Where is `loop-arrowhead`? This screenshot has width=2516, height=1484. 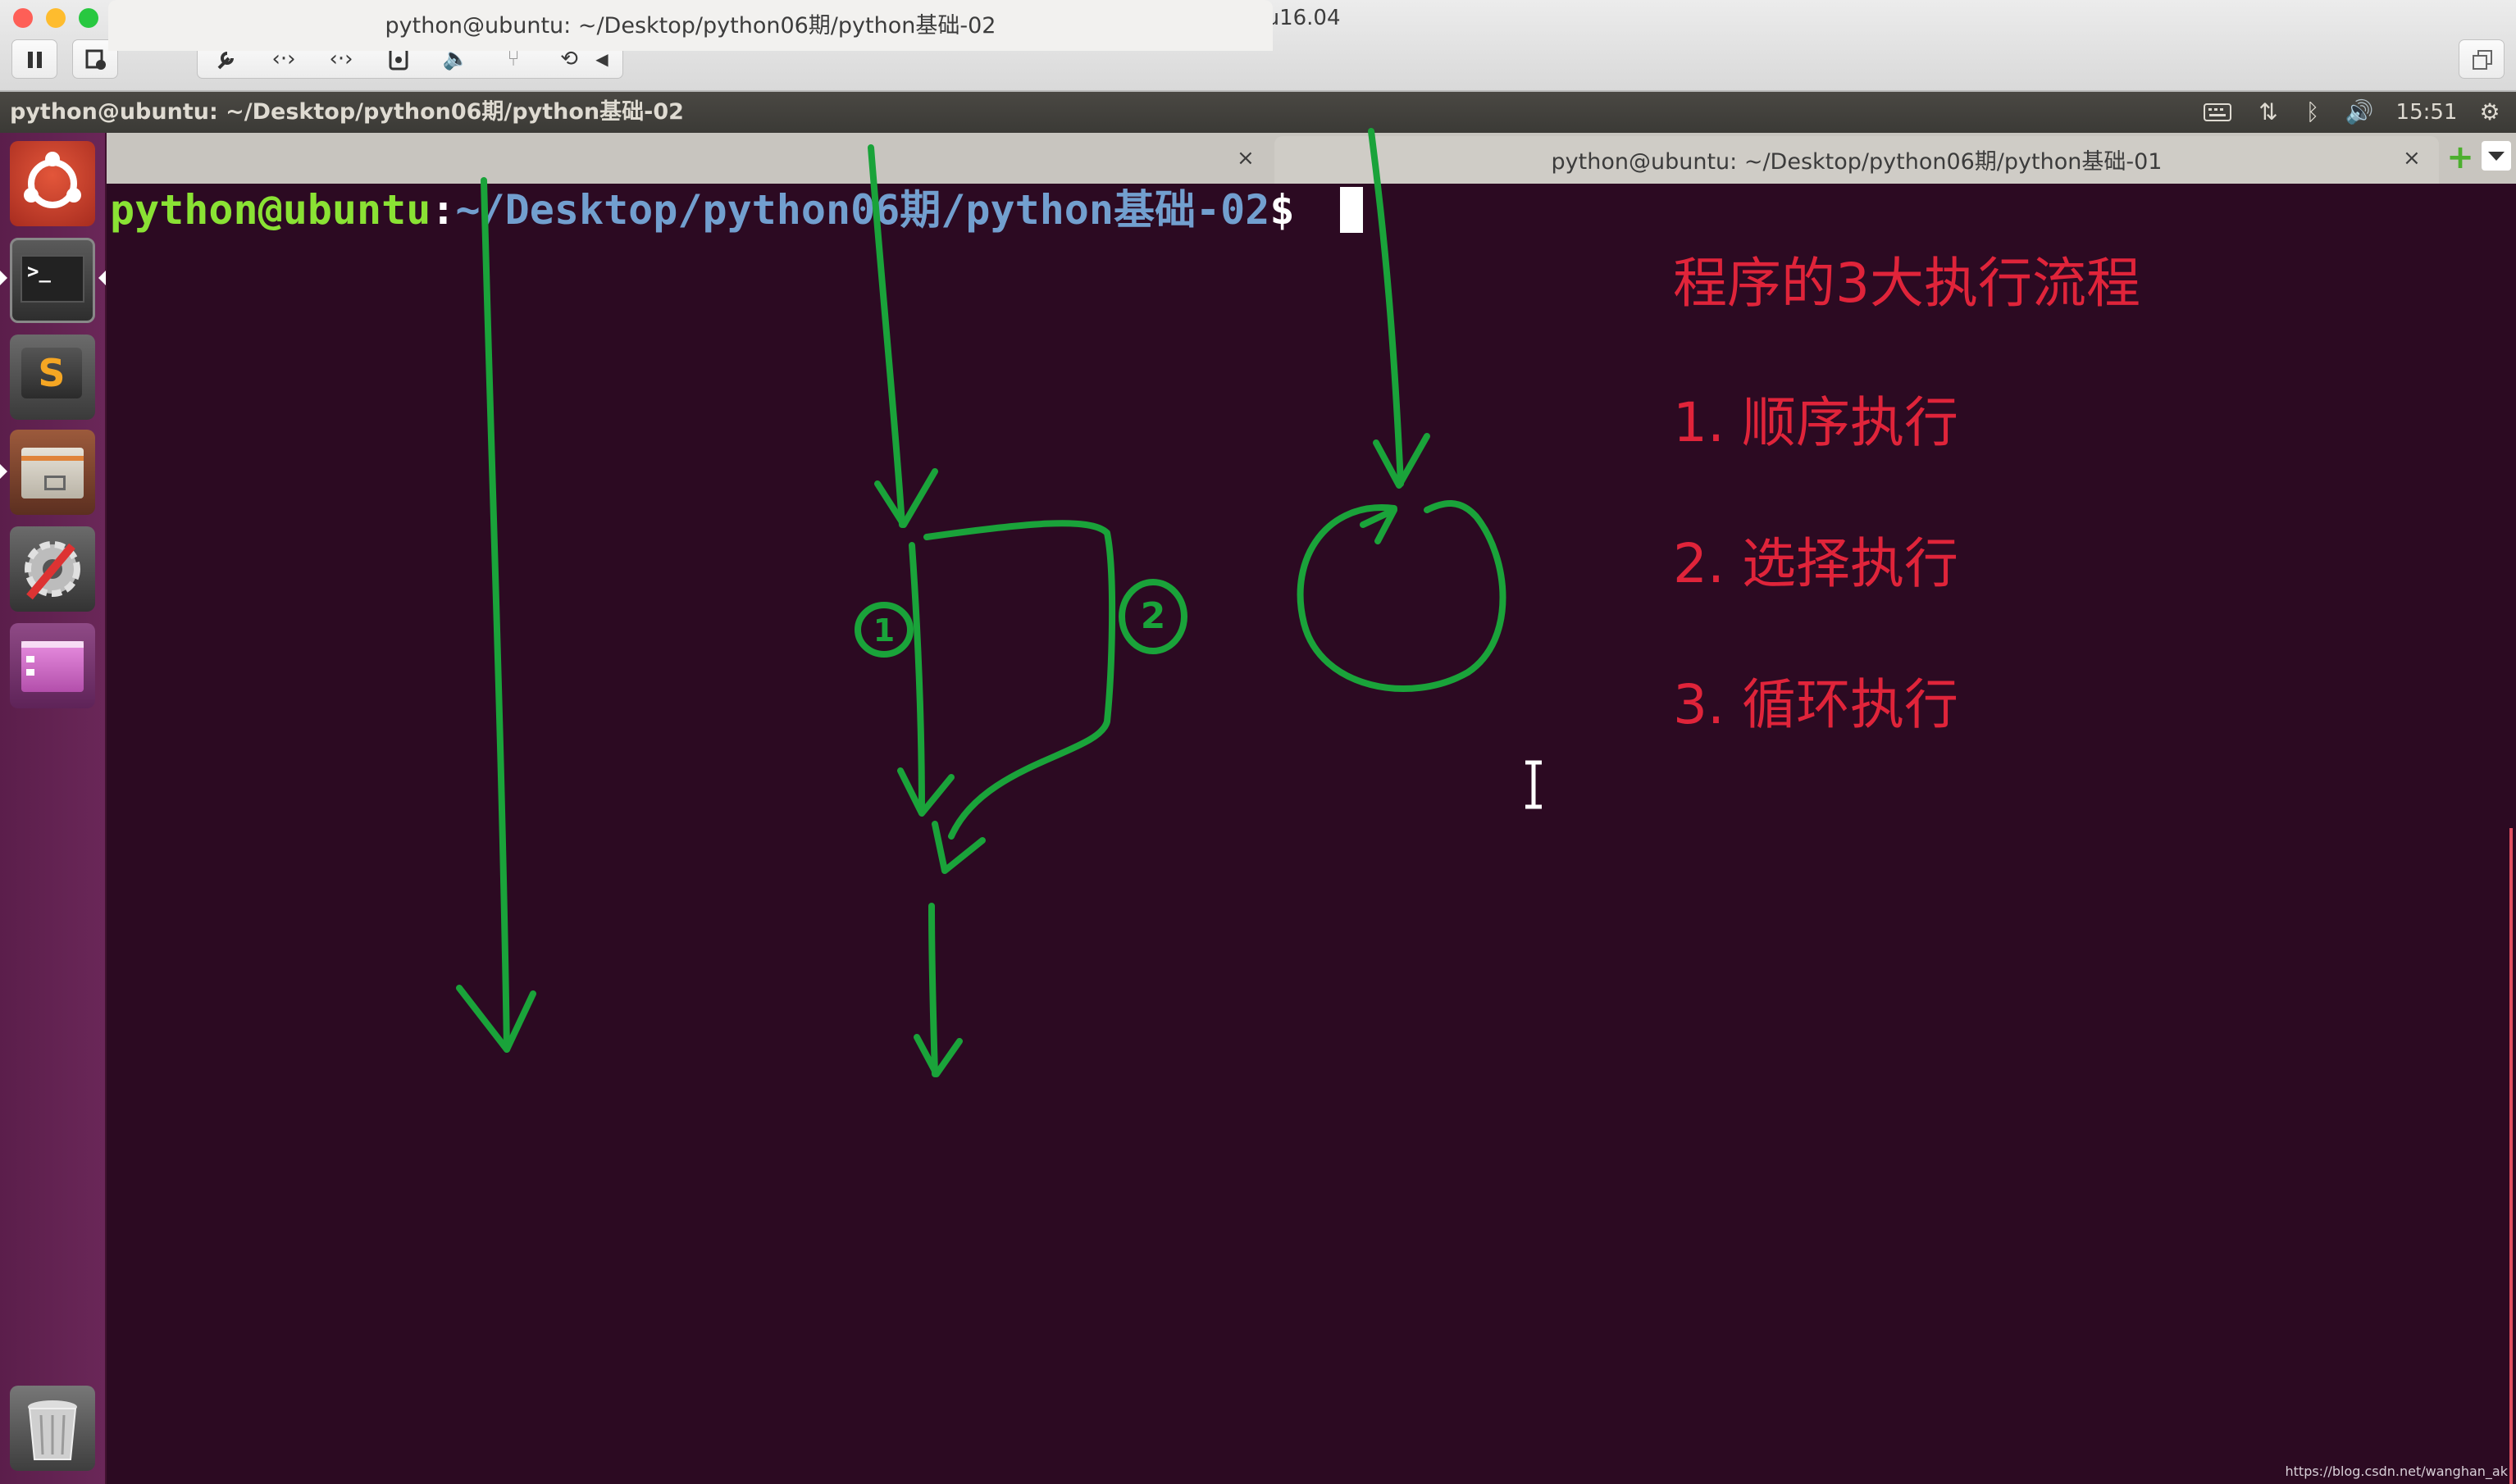
loop-arrowhead is located at coordinates (1379, 525).